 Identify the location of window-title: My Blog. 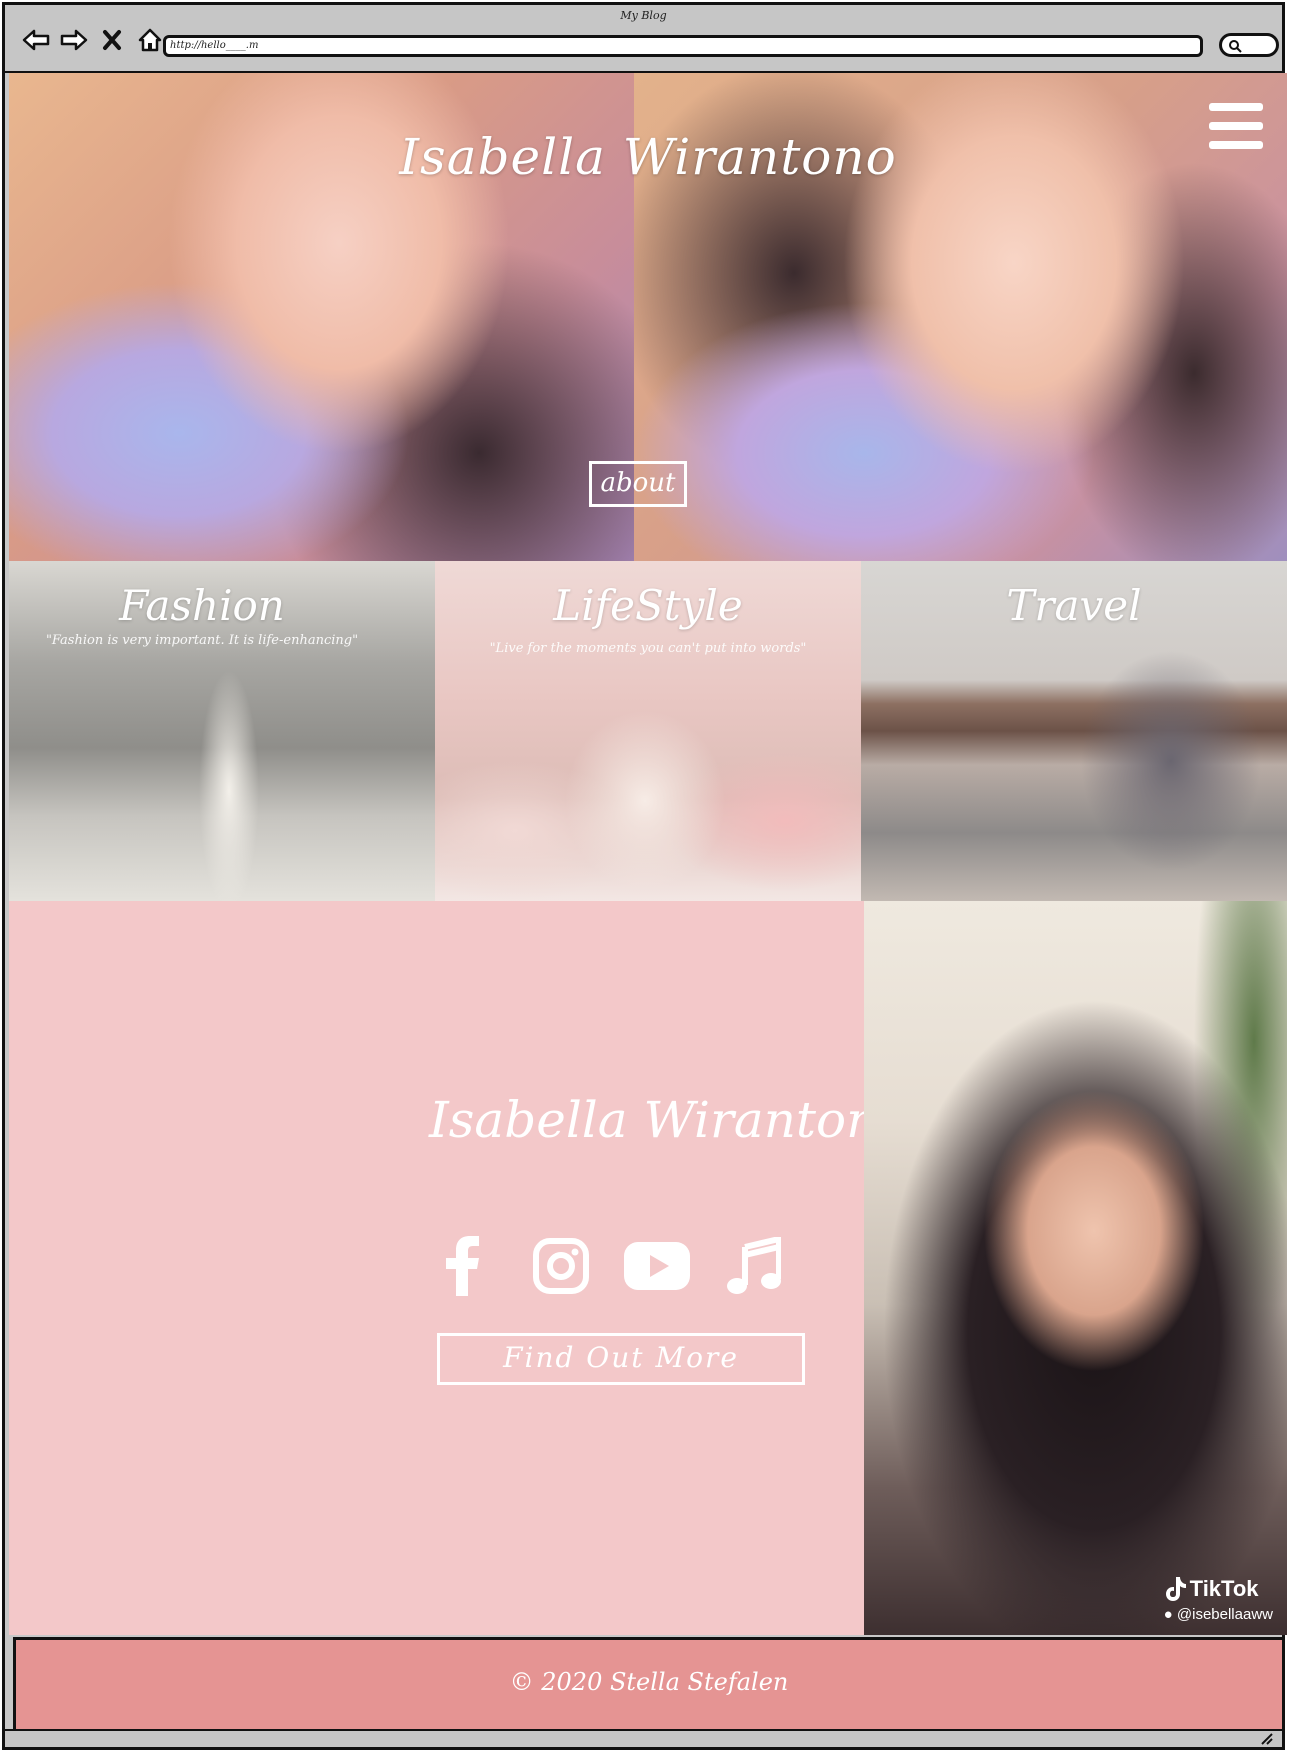
(643, 15).